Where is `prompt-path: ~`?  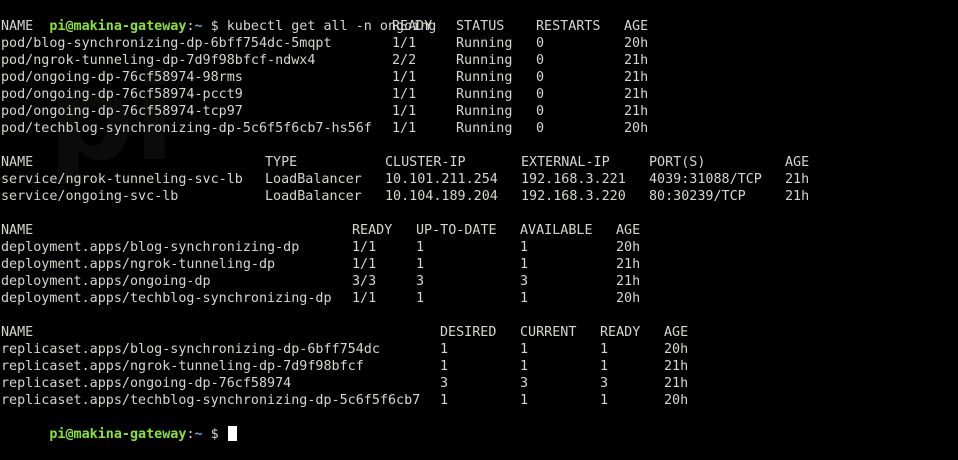 prompt-path: ~ is located at coordinates (198, 434).